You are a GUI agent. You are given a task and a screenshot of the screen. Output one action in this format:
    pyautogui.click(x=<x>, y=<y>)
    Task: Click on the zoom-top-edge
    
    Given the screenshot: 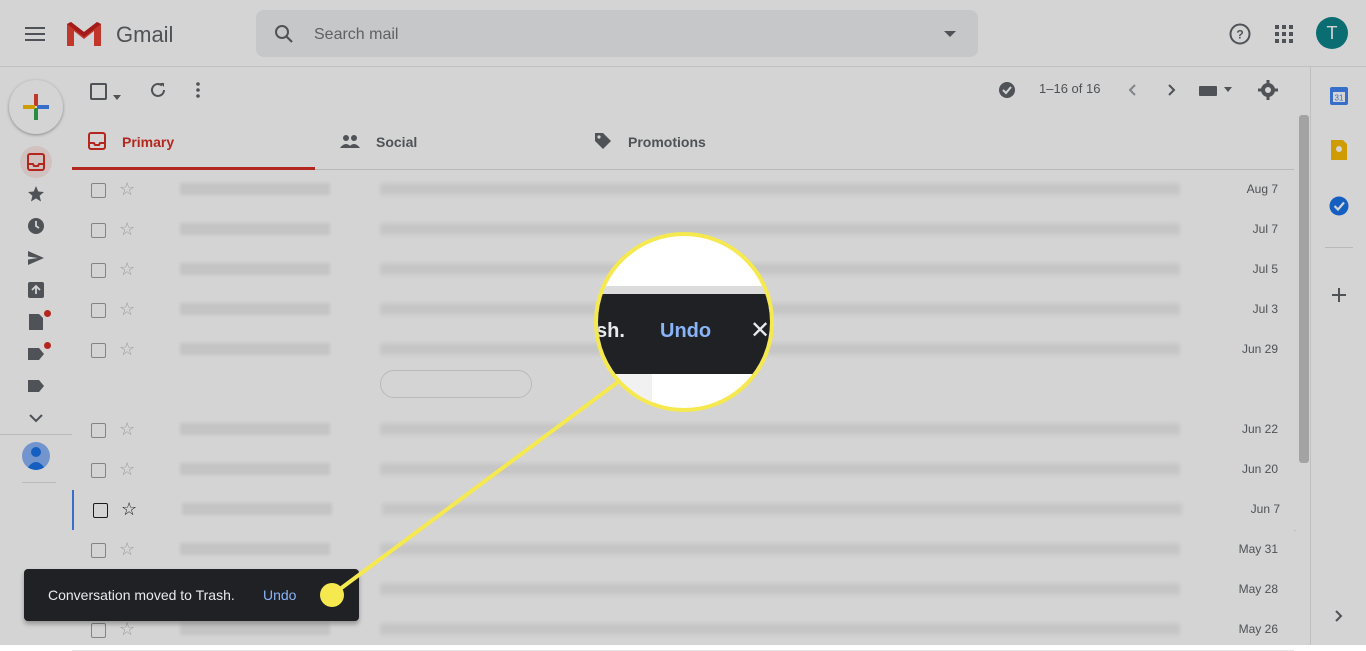 What is the action you would take?
    pyautogui.click(x=684, y=290)
    